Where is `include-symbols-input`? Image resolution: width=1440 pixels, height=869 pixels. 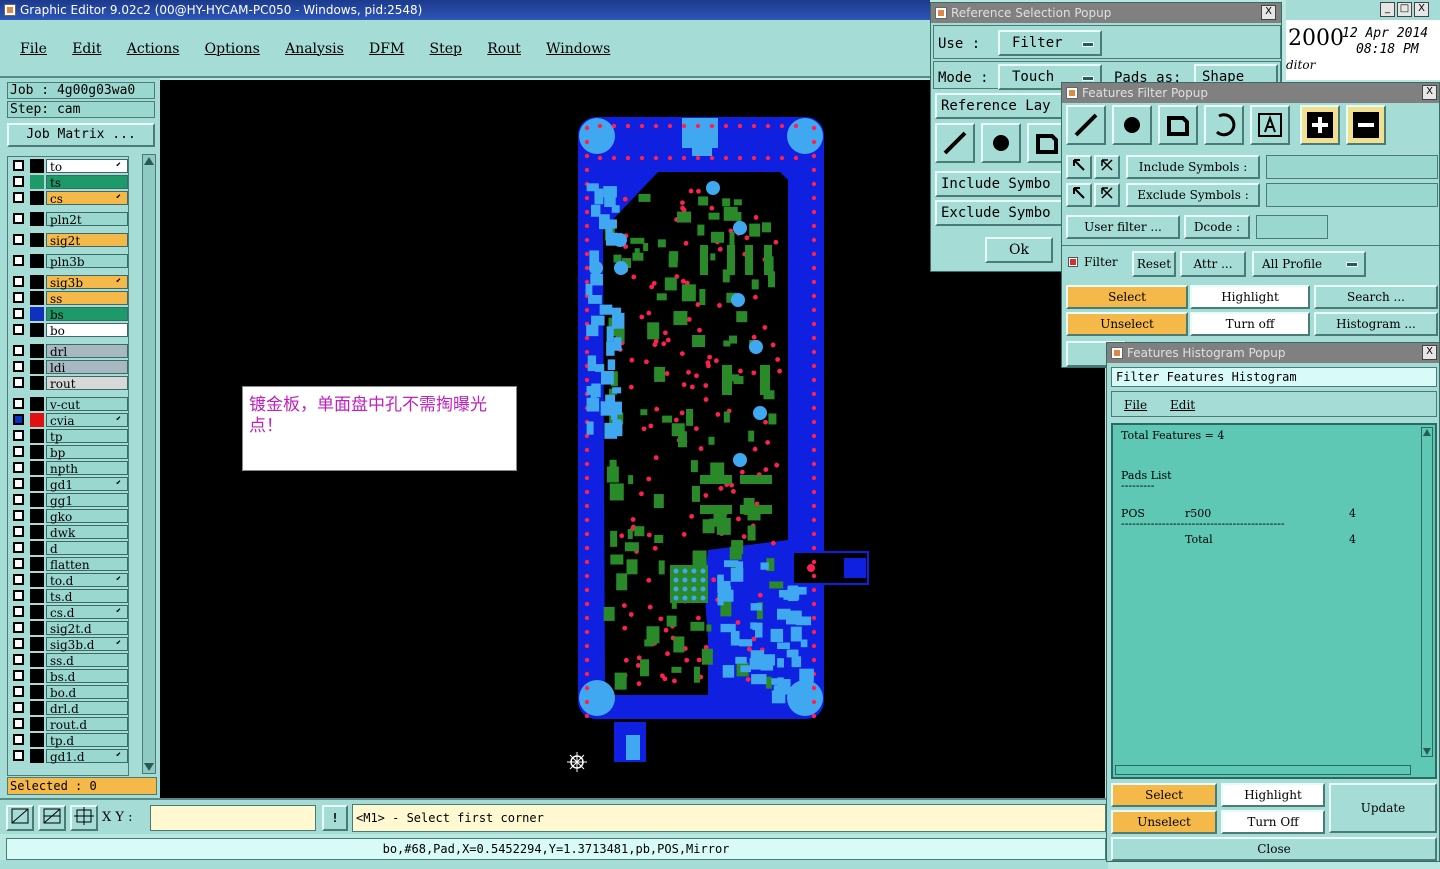 include-symbols-input is located at coordinates (1352, 167).